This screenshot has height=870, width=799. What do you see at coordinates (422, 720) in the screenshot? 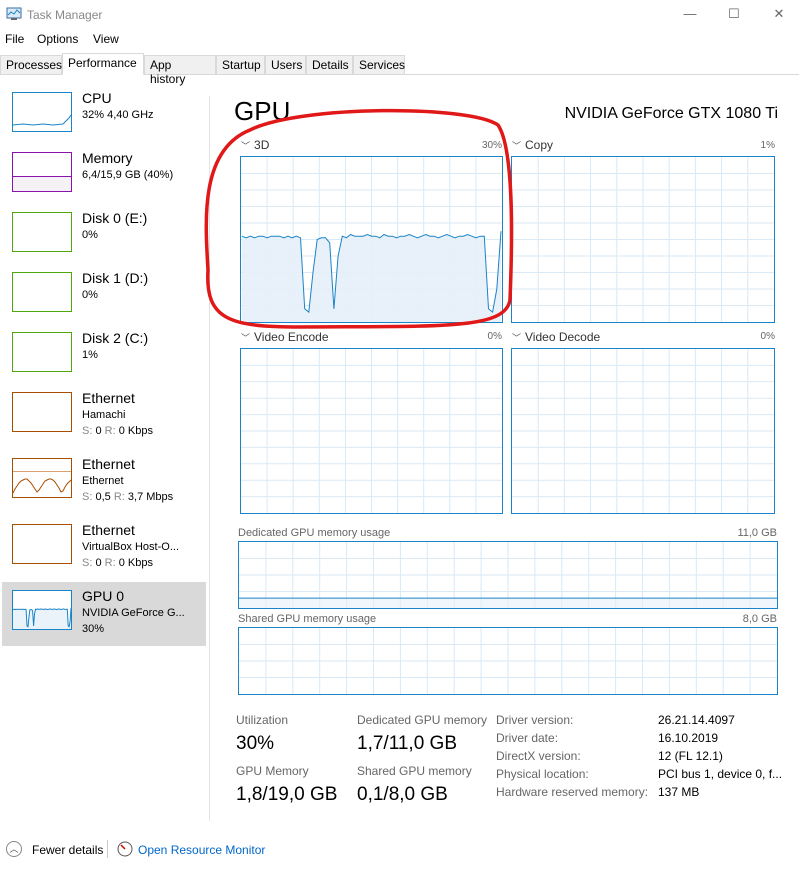
I see `dedicated-gpu-memory-label: Dedicated GPU memory` at bounding box center [422, 720].